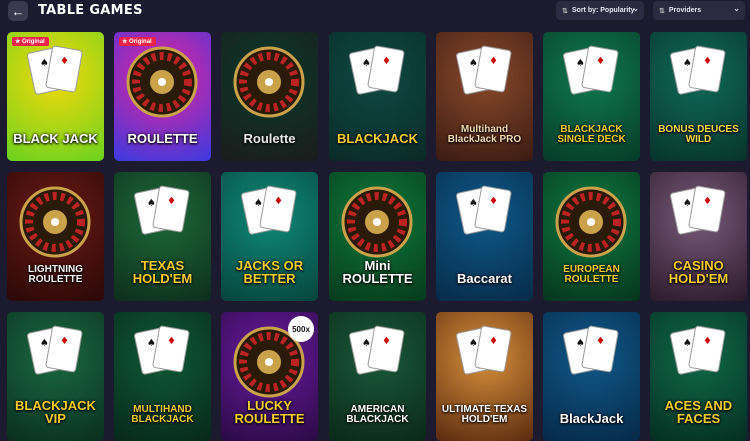 The height and width of the screenshot is (441, 750). Describe the element at coordinates (55, 376) in the screenshot. I see `game-tile: ♠ ♦ BLACKJACK VIP` at that location.